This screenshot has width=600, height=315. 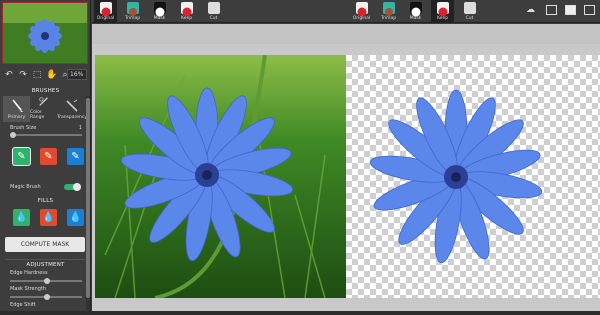 I want to click on paintbrush-icon, so click(x=17, y=105).